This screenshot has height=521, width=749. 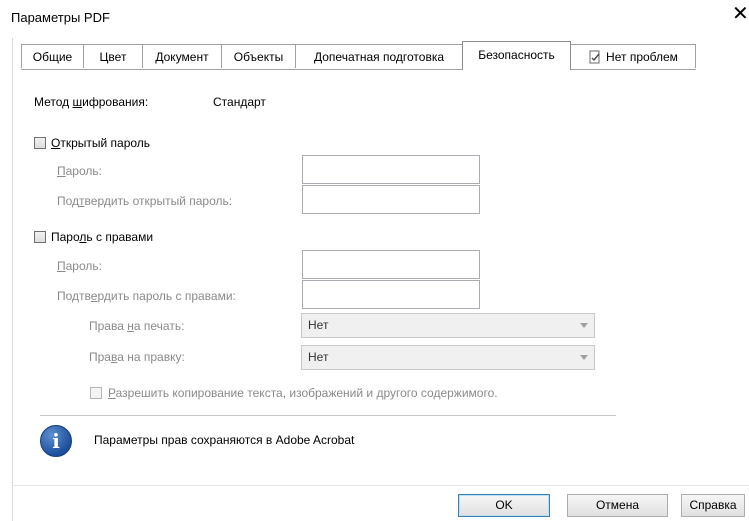 What do you see at coordinates (52, 56) in the screenshot?
I see `tab-general: Общие` at bounding box center [52, 56].